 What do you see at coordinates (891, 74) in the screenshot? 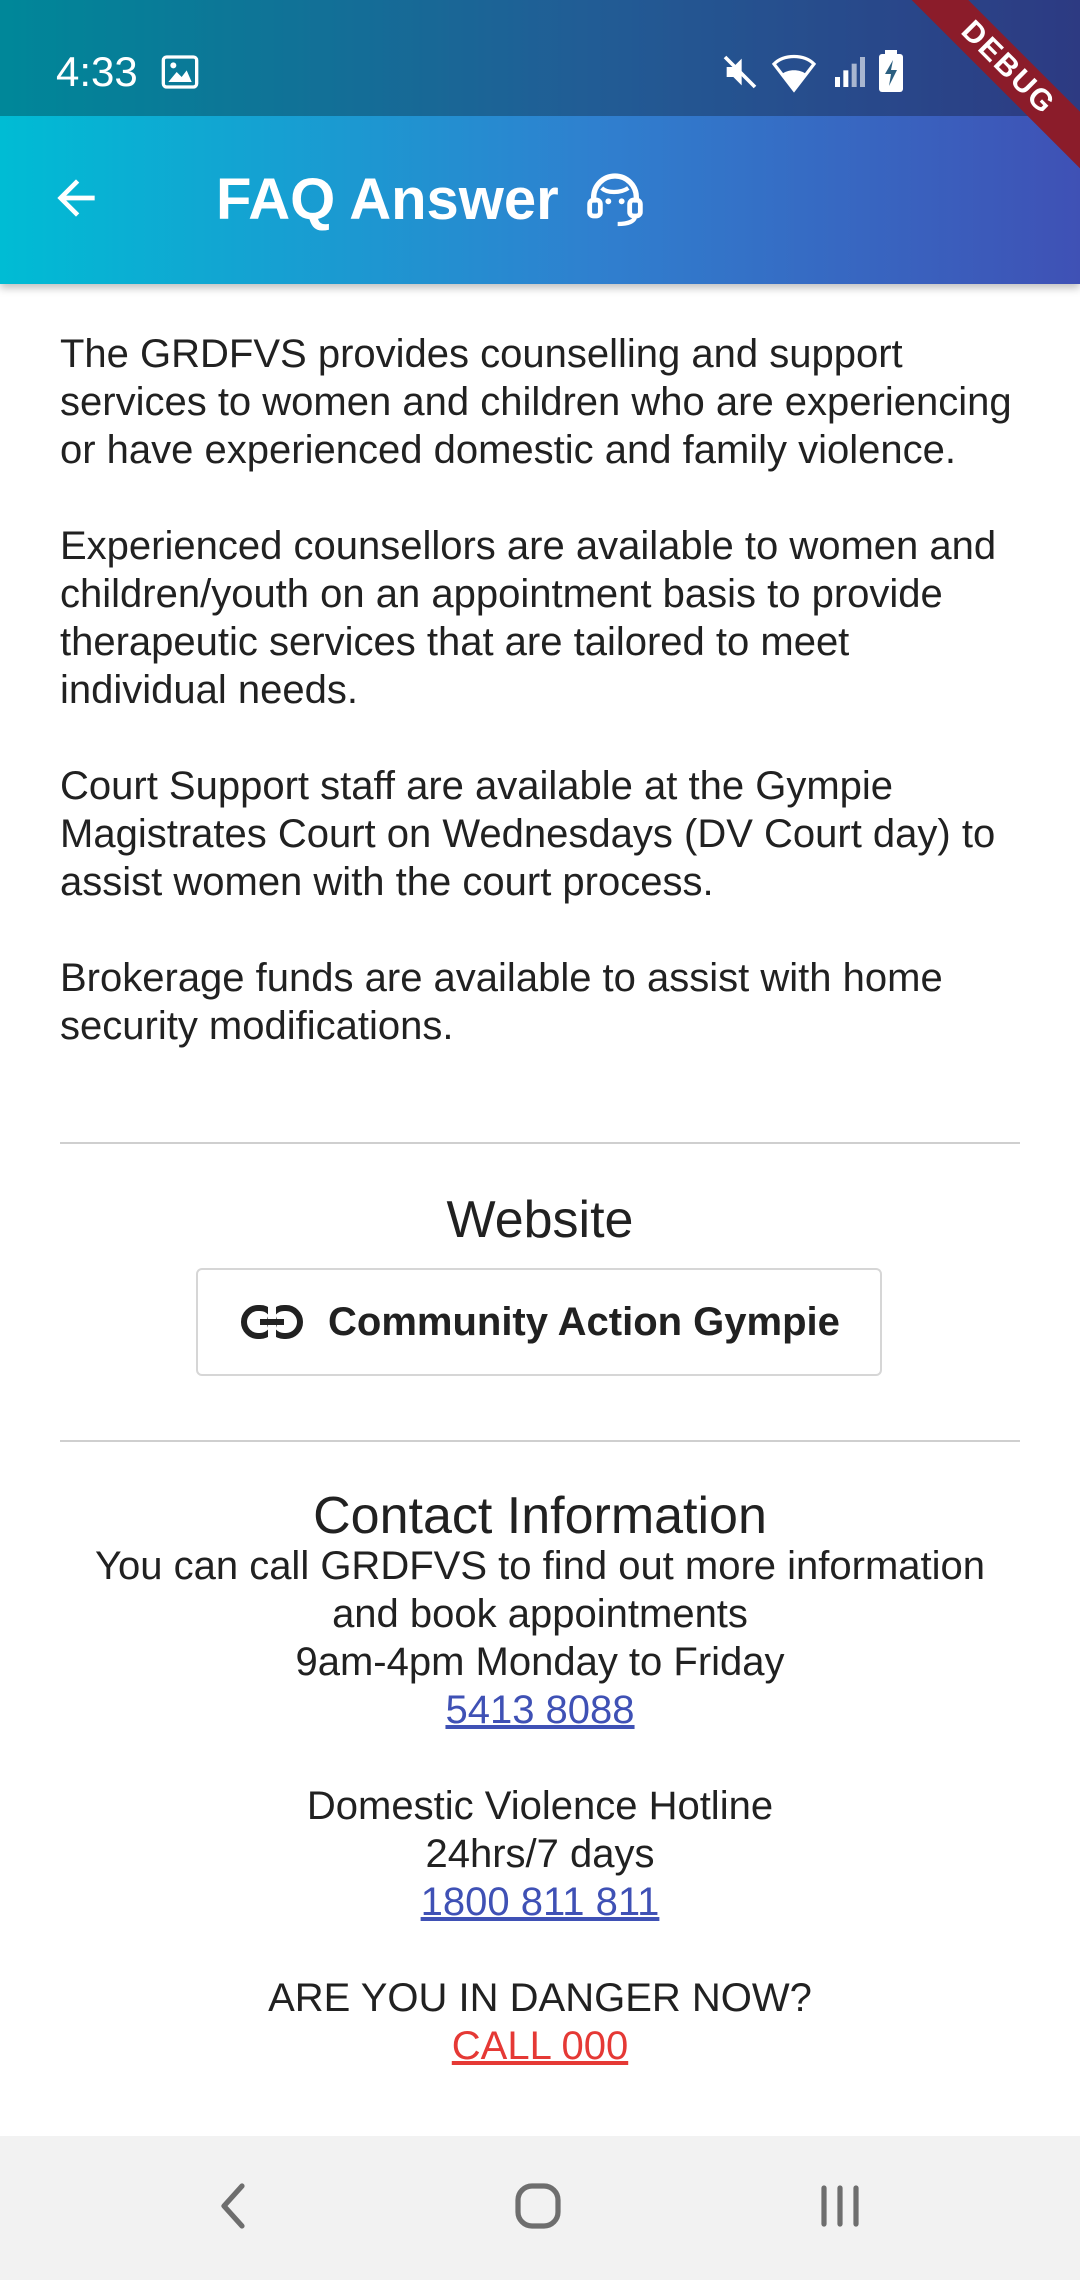
I see `battery-charging-icon` at bounding box center [891, 74].